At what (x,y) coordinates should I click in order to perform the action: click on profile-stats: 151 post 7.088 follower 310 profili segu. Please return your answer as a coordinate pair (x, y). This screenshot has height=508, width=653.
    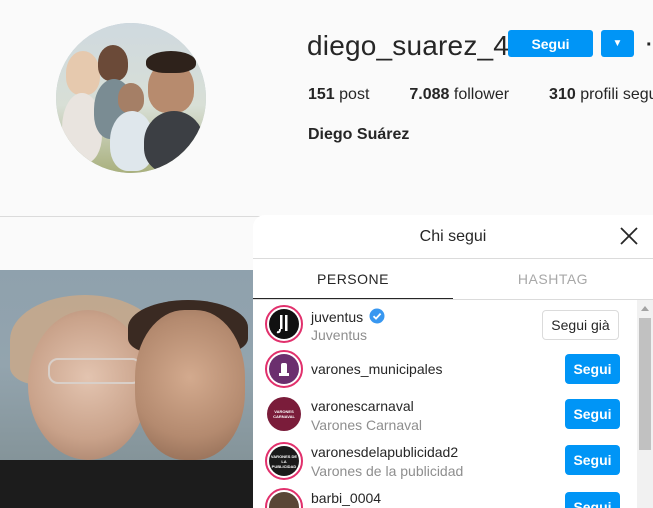
    Looking at the image, I should click on (480, 95).